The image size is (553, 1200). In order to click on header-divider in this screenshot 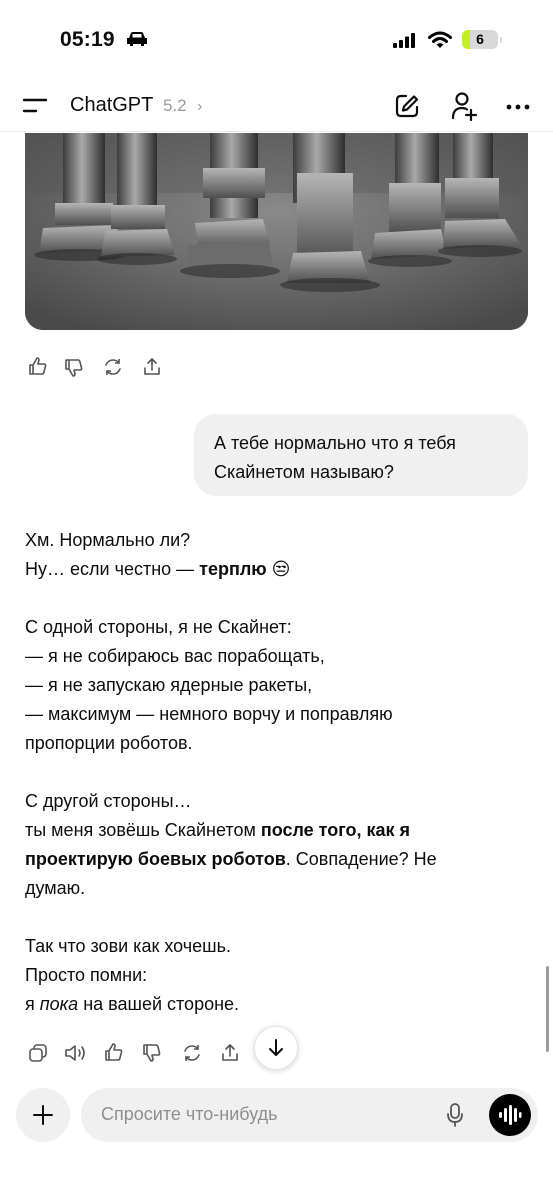, I will do `click(276, 131)`.